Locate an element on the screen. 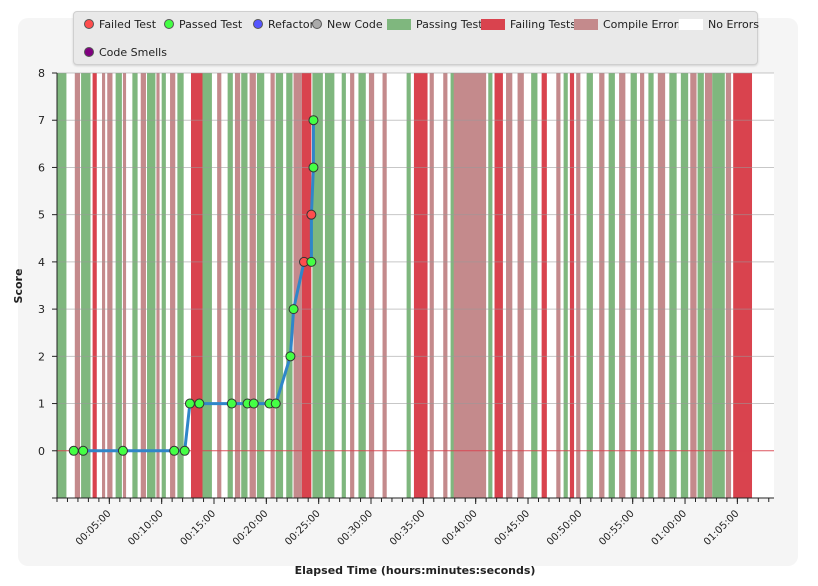 The width and height of the screenshot is (818, 586). y-tick-label: 4 is located at coordinates (41, 262).